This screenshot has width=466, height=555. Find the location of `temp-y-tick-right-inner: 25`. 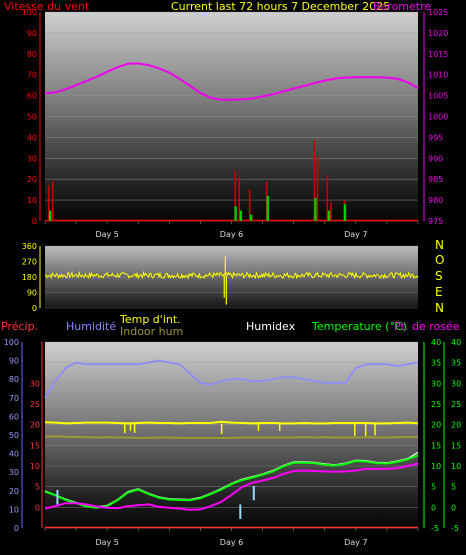

temp-y-tick-right-inner: 25 is located at coordinates (436, 404).